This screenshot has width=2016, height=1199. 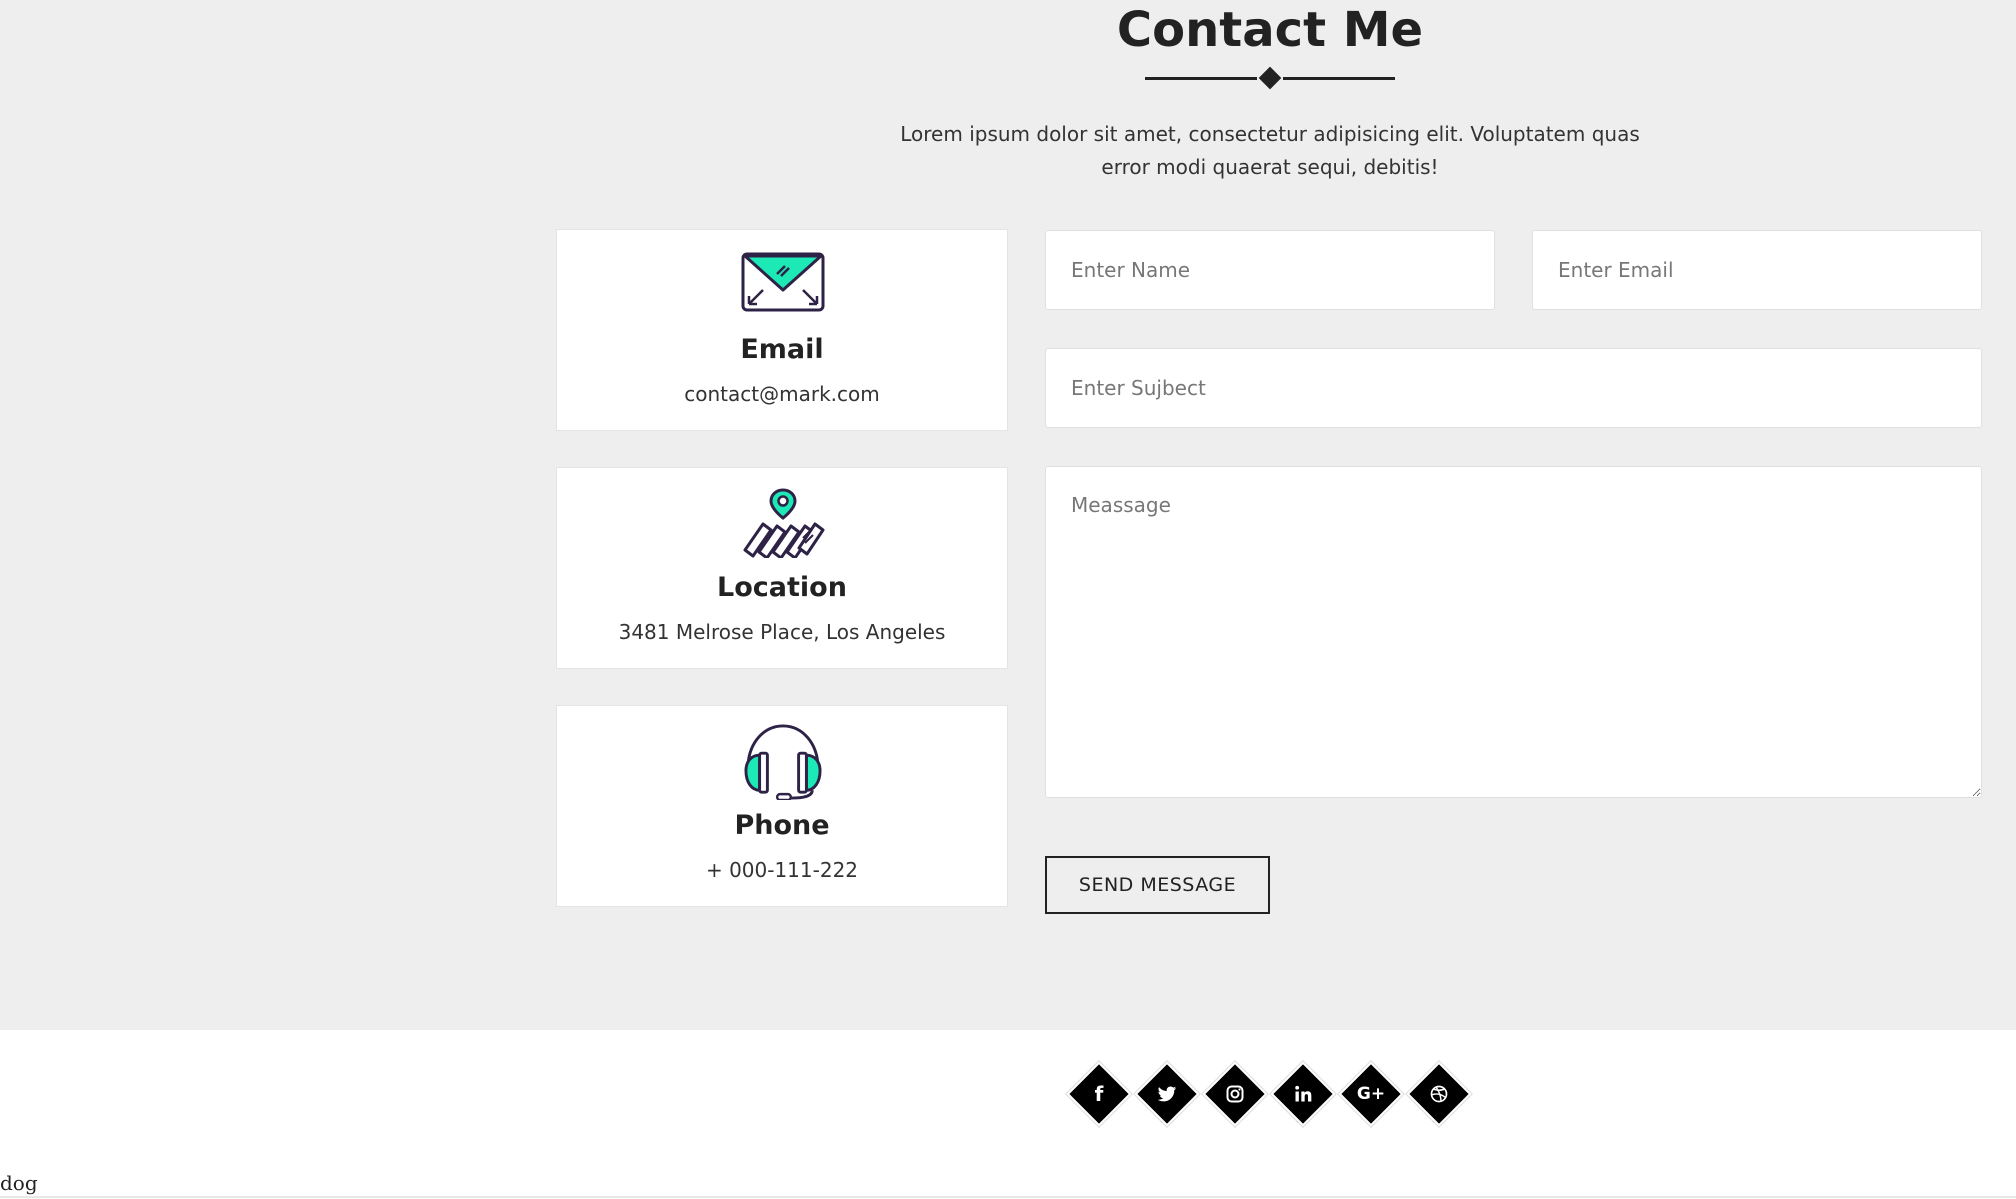 I want to click on footer, so click(x=1008, y=1114).